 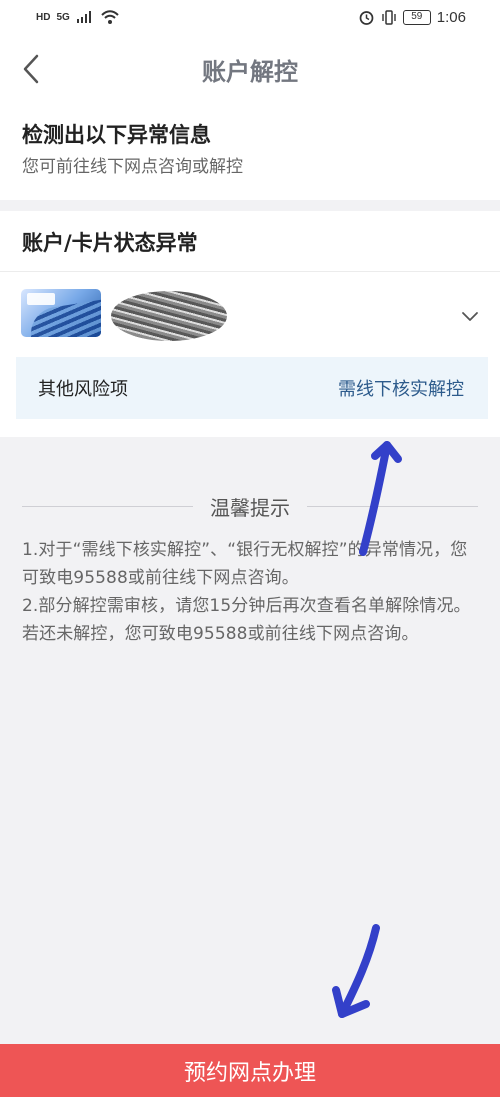 I want to click on status-left: HD 5G, so click(x=78, y=17).